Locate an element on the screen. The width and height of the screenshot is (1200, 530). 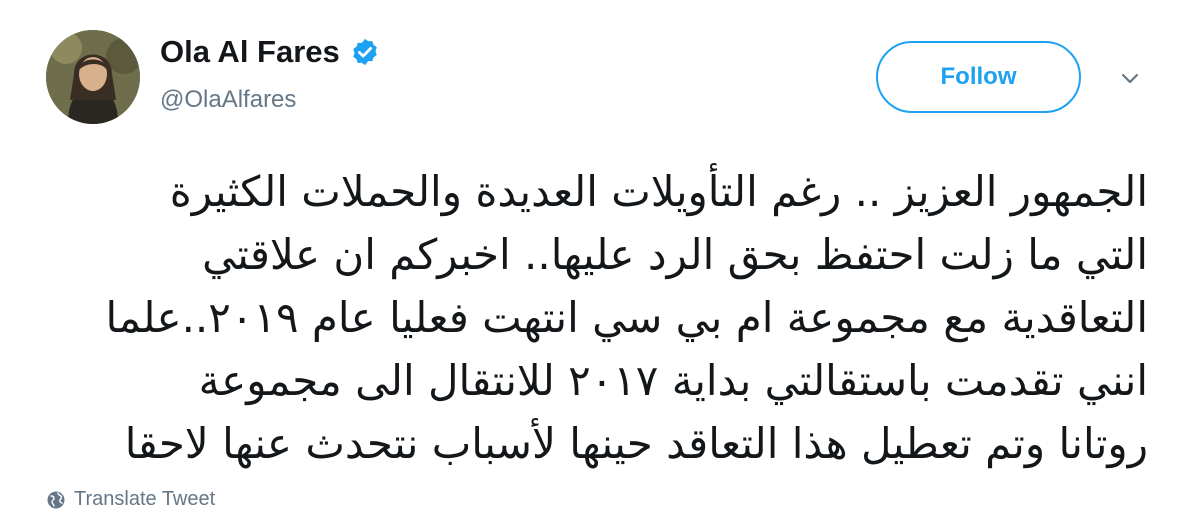
translate-tweet-label: Translate Tweet is located at coordinates (144, 499).